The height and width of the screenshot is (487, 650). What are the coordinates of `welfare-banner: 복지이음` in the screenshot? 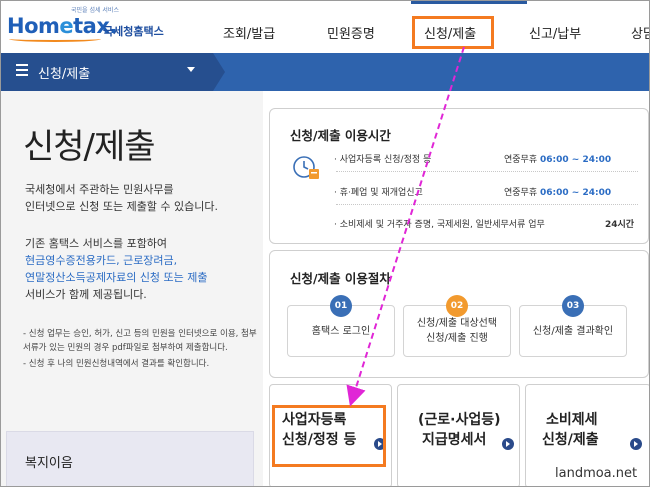 It's located at (130, 458).